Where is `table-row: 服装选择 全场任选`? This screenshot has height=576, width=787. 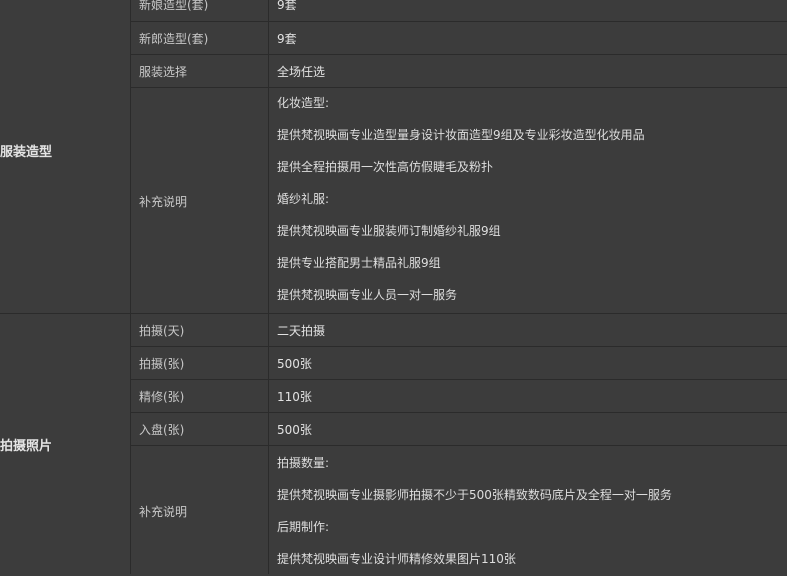
table-row: 服装选择 全场任选 is located at coordinates (459, 70).